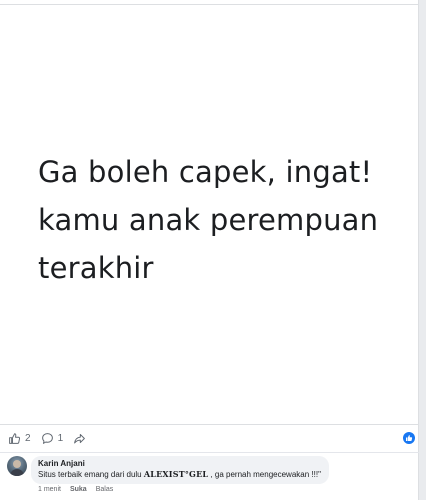 This screenshot has height=500, width=426. I want to click on avatar-head, so click(17, 464).